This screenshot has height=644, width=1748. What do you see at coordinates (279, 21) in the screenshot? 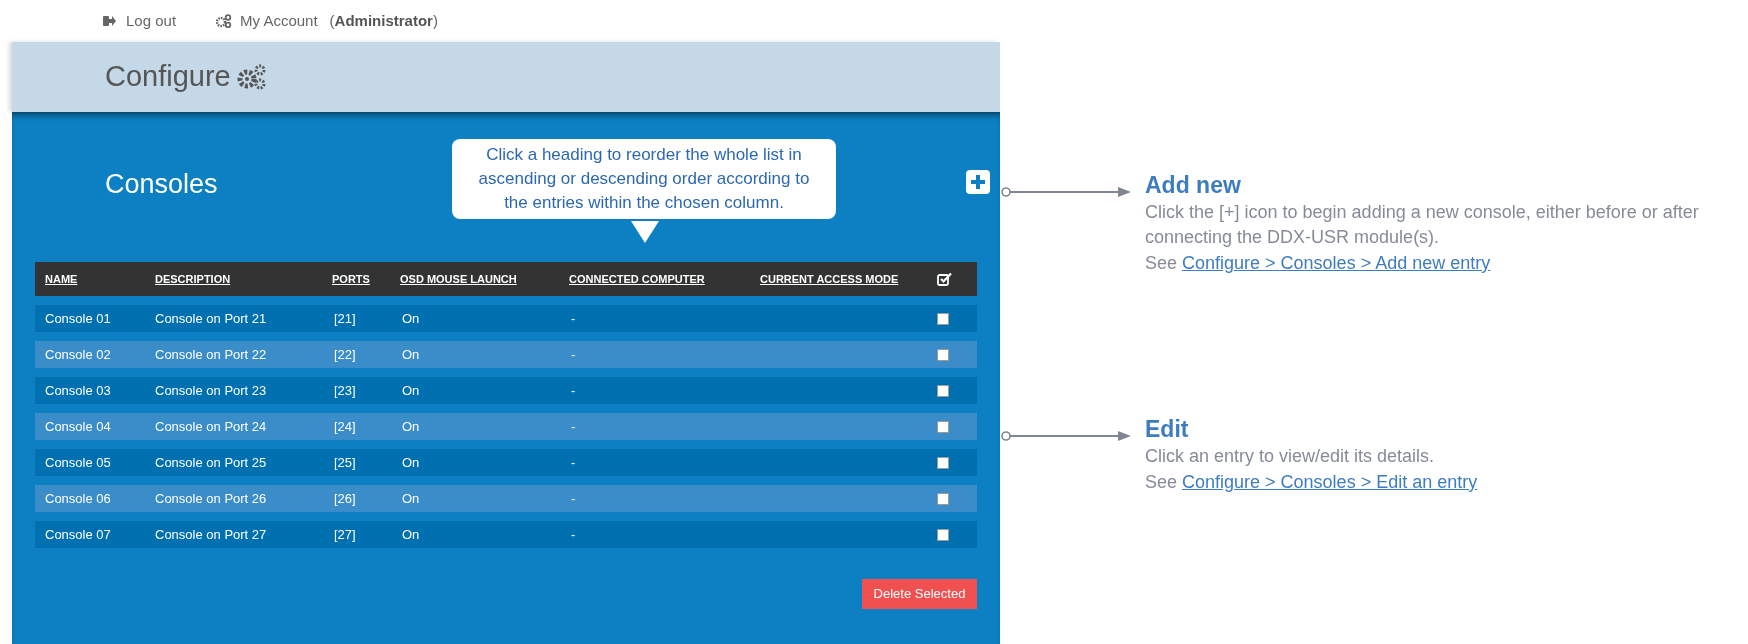
I see `my-account-link: My Account` at bounding box center [279, 21].